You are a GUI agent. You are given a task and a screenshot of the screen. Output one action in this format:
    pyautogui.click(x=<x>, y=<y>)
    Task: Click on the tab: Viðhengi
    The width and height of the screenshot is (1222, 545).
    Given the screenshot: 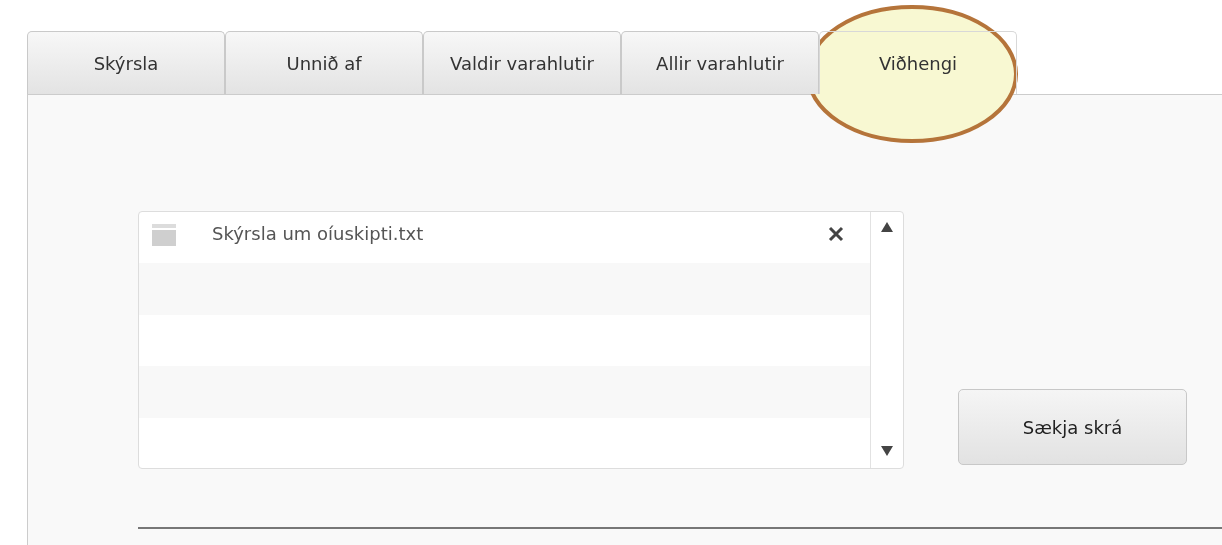 What is the action you would take?
    pyautogui.click(x=918, y=62)
    